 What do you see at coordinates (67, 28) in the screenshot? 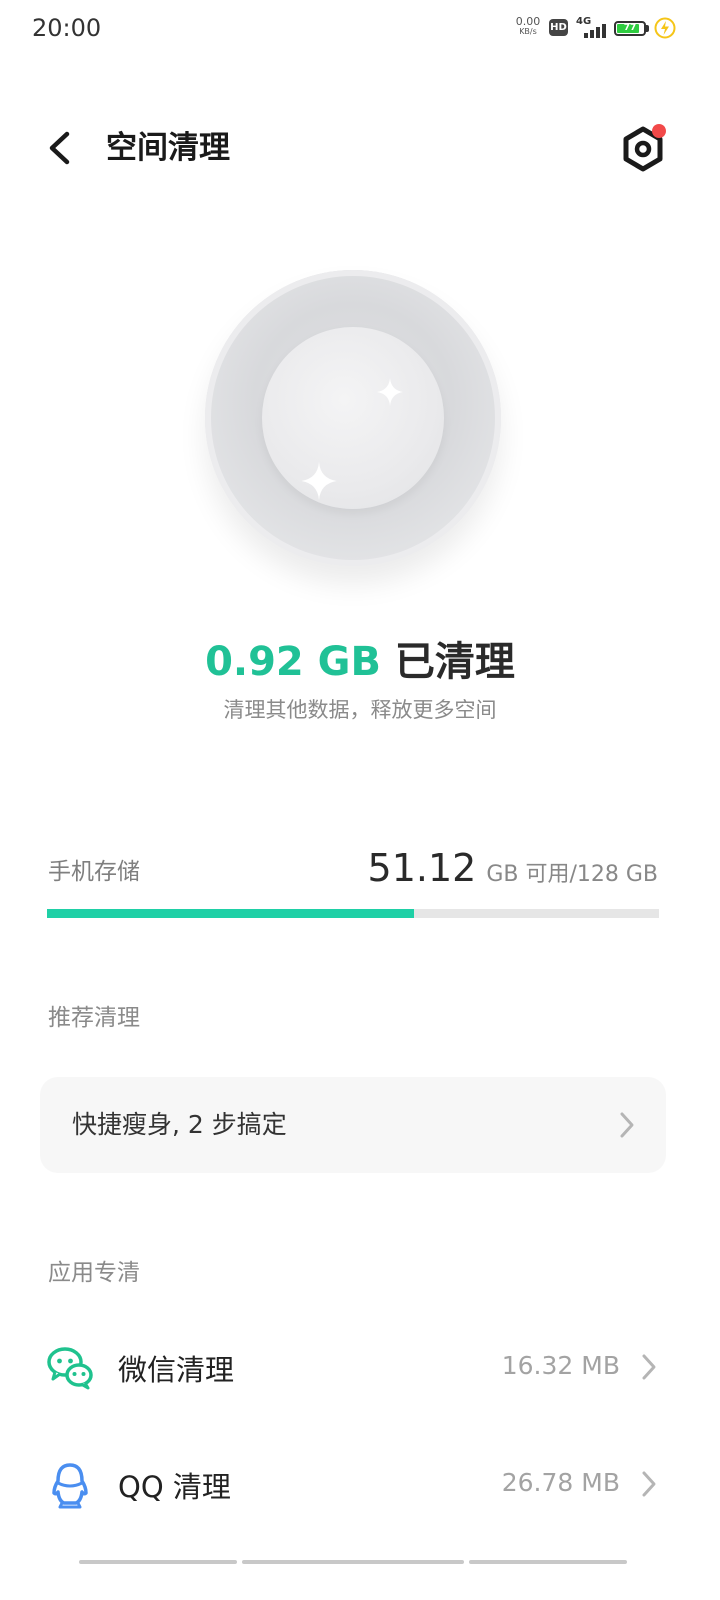
I see `status-time: 20:00` at bounding box center [67, 28].